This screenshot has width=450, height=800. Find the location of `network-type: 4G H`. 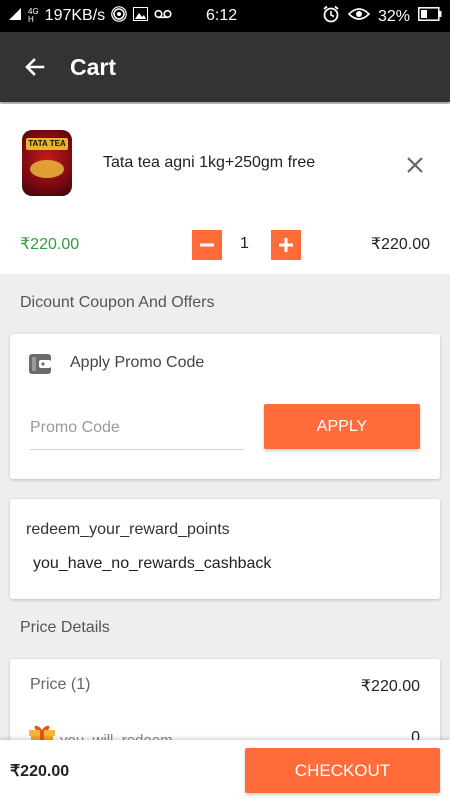

network-type: 4G H is located at coordinates (33, 16).